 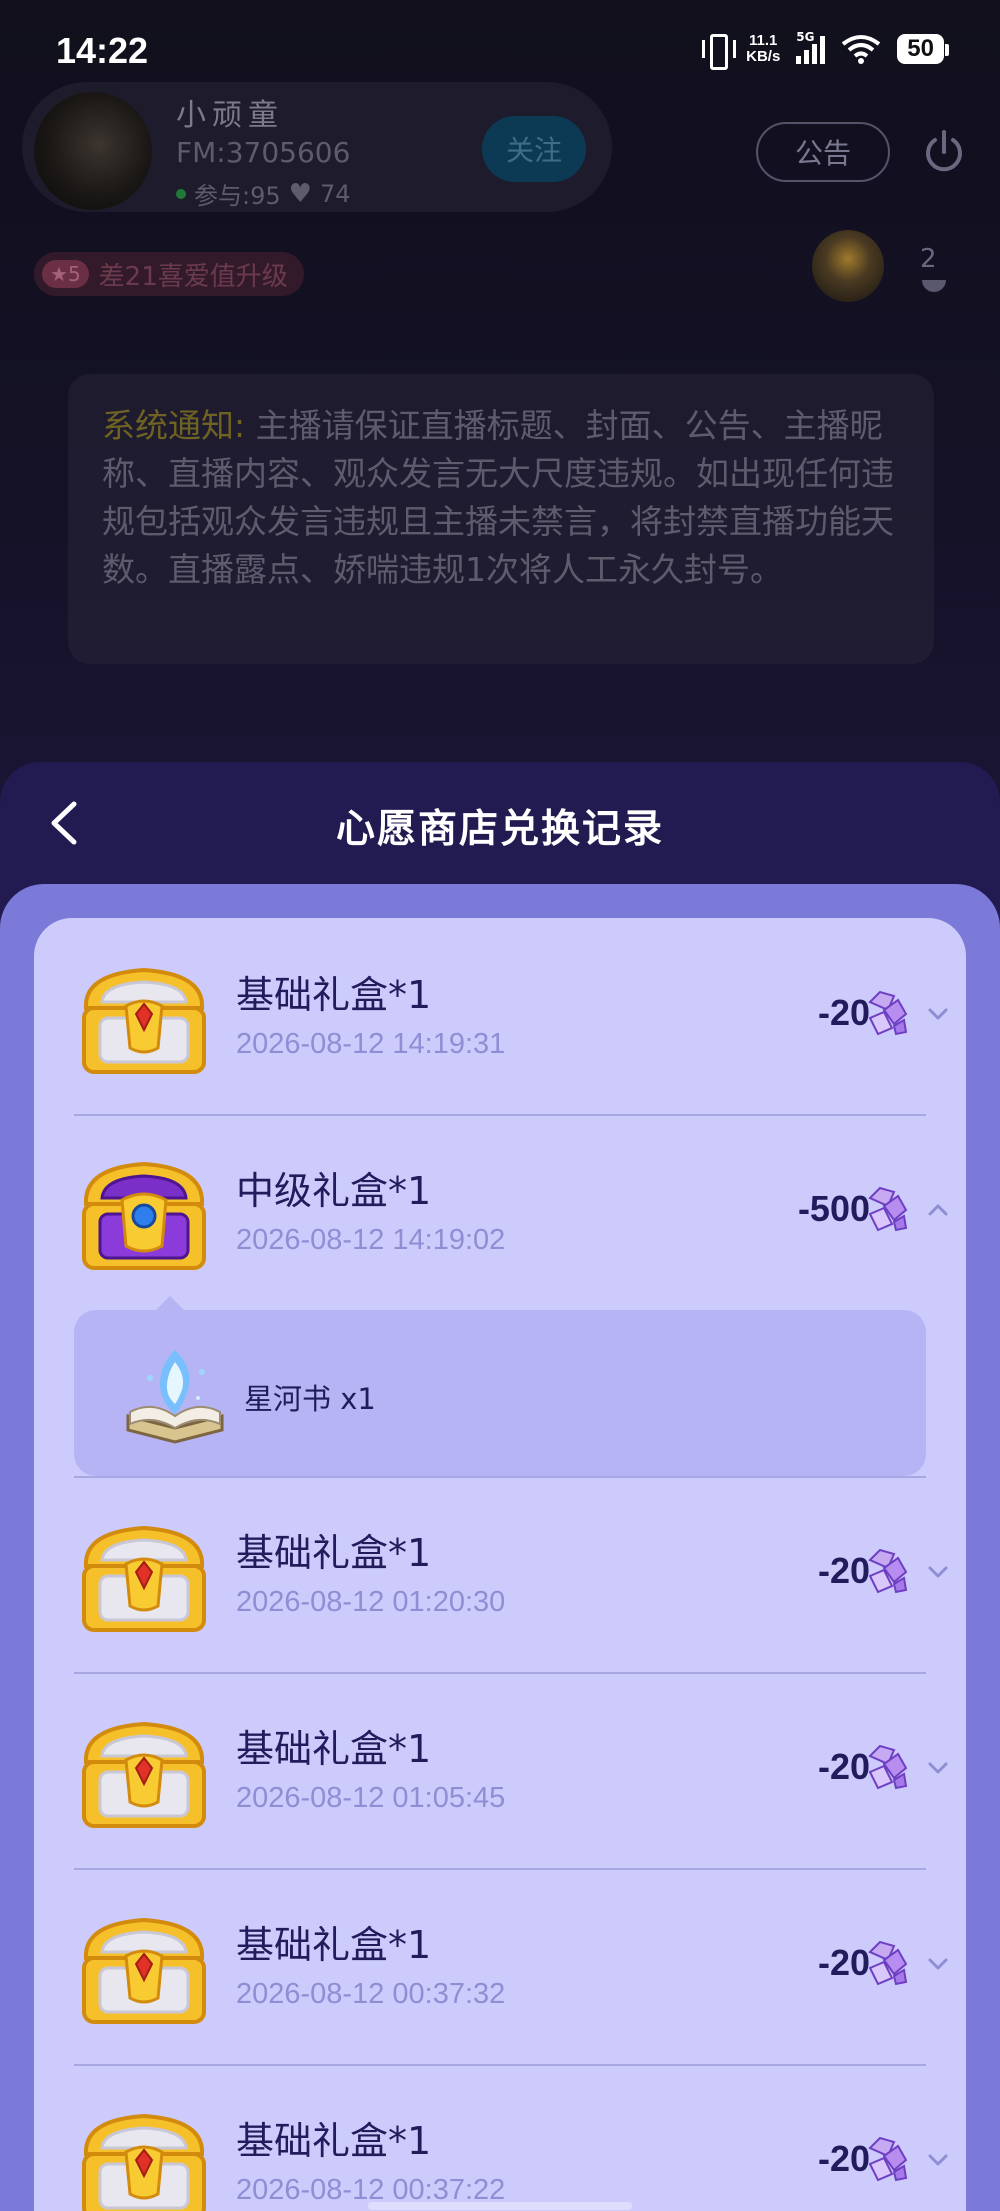 I want to click on record-time: 2026-08-12 01:20:30, so click(x=371, y=1602).